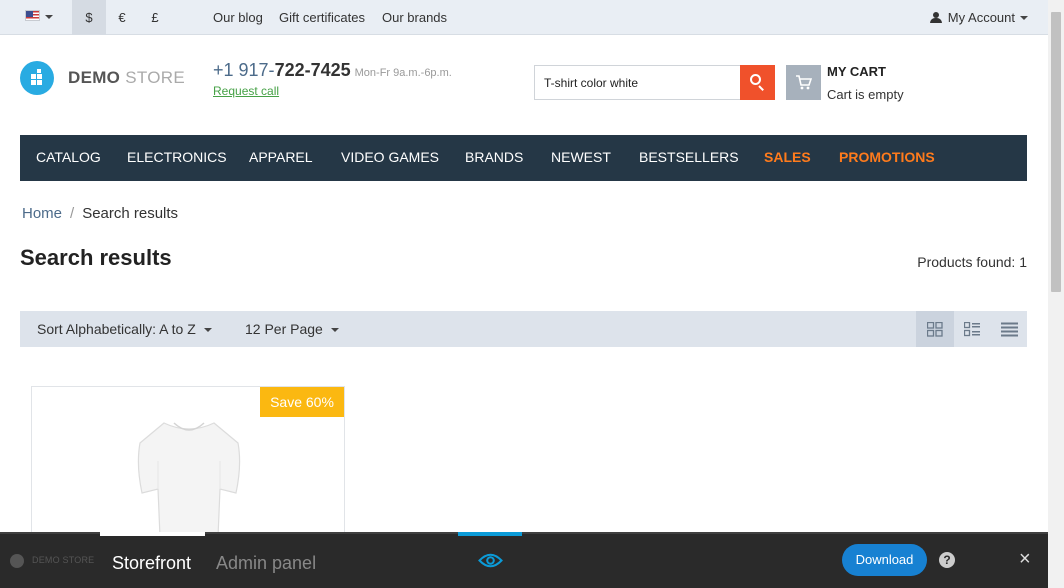 The height and width of the screenshot is (588, 1064). I want to click on grid-view-icon, so click(935, 329).